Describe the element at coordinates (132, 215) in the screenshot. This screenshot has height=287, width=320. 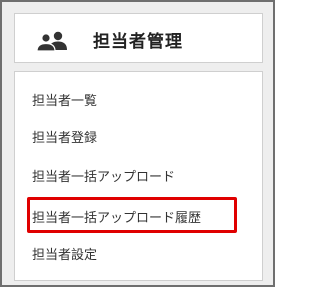
I see `highlight-box` at that location.